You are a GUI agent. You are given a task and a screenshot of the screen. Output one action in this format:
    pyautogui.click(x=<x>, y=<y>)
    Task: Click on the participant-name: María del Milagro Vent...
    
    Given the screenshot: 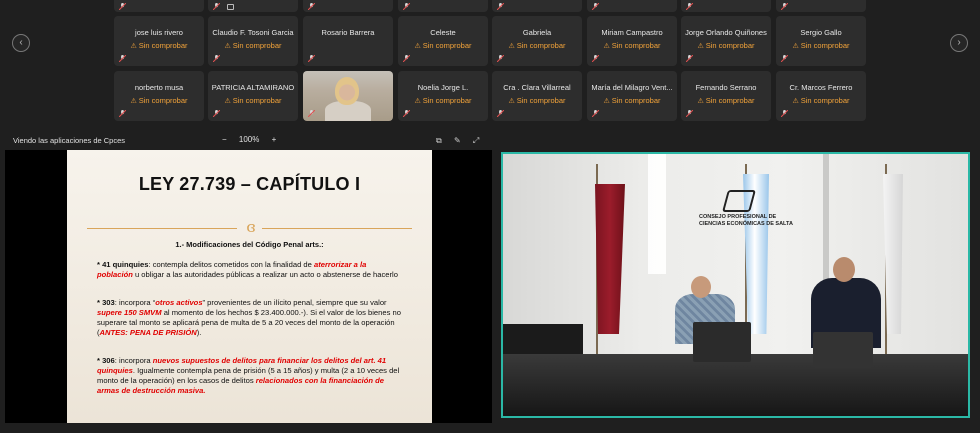 What is the action you would take?
    pyautogui.click(x=632, y=87)
    